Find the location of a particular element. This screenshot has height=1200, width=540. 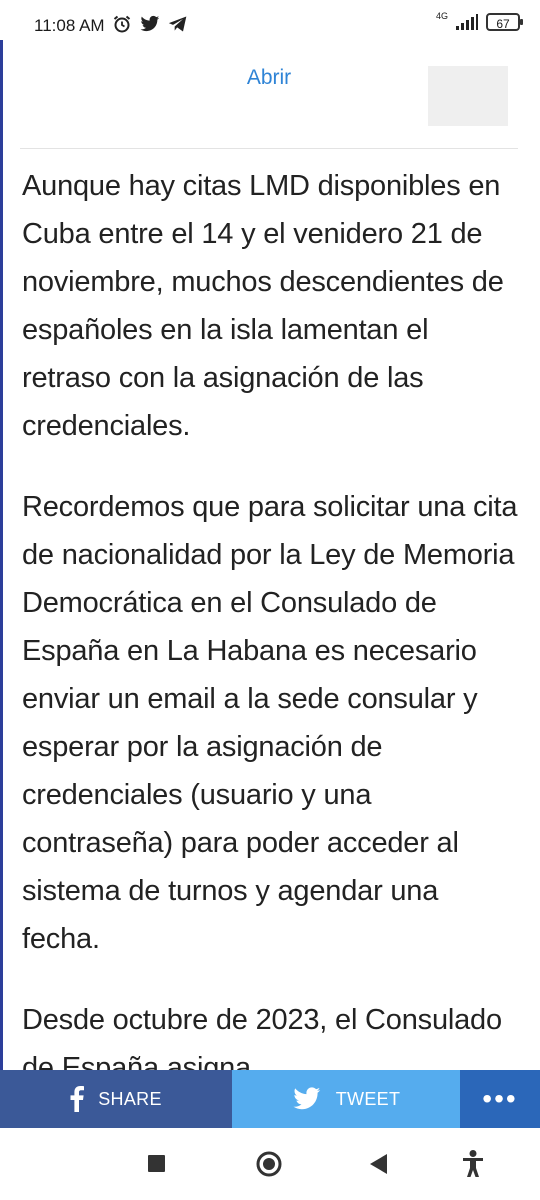

twitter-icon is located at coordinates (150, 23).